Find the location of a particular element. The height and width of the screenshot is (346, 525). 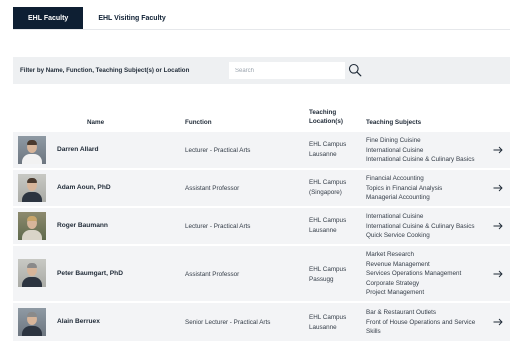

faculty-tabs: EHL Faculty EHL Visiting Faculty is located at coordinates (97, 18).